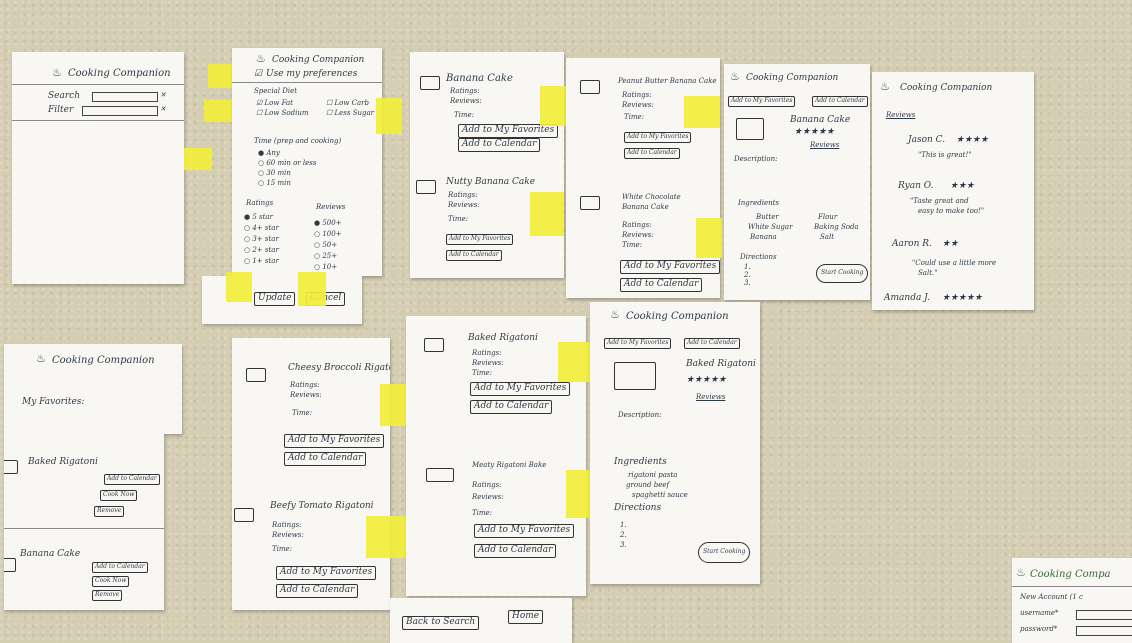  Describe the element at coordinates (347, 103) in the screenshot. I see `low-carb-checkbox: ☐ Low Carb` at that location.